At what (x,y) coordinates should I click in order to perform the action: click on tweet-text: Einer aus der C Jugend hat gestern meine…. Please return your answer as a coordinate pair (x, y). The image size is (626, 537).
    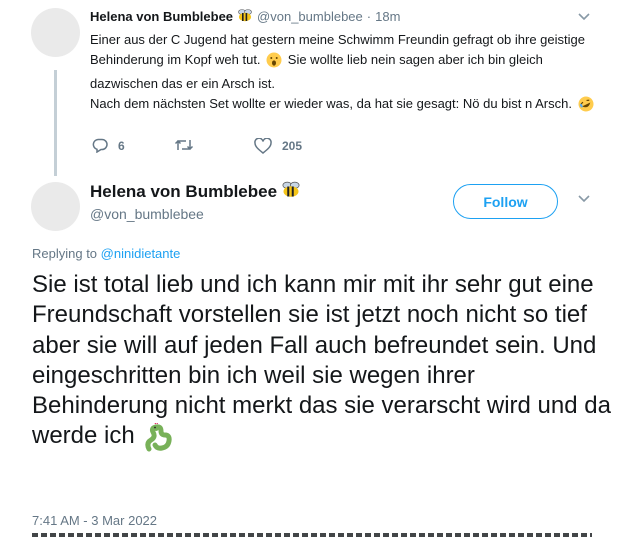
    Looking at the image, I should click on (350, 74).